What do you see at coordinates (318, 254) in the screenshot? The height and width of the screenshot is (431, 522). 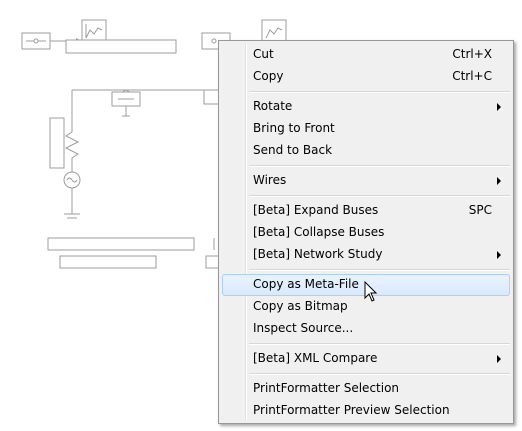 I see `menu-item-label: [Beta] Network Study` at bounding box center [318, 254].